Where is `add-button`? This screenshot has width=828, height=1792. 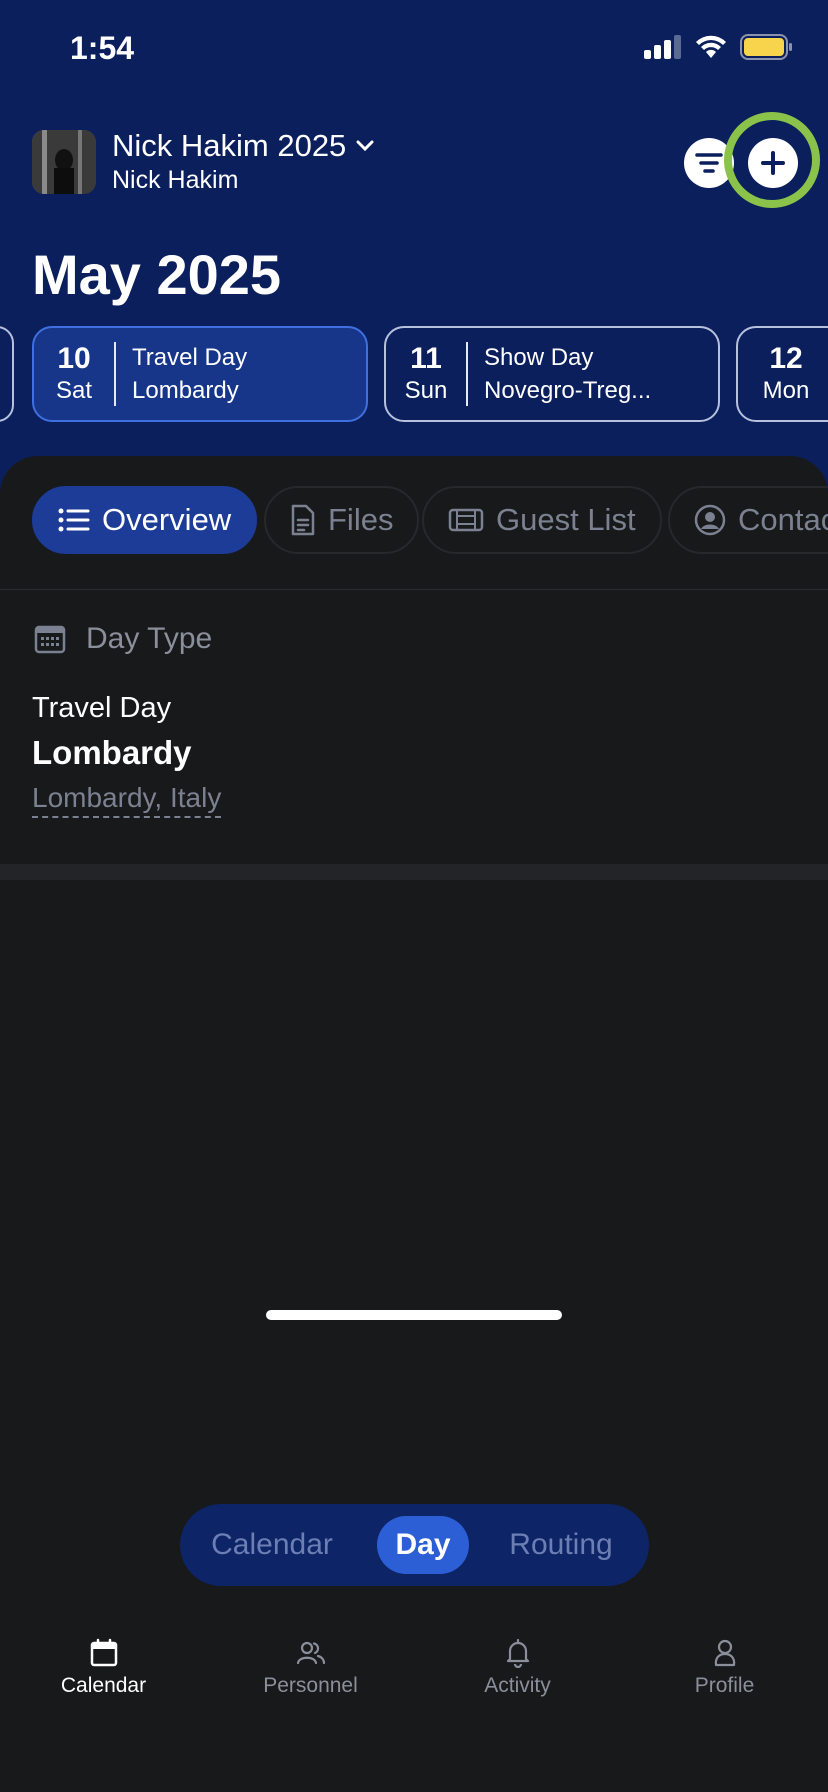
add-button is located at coordinates (773, 163).